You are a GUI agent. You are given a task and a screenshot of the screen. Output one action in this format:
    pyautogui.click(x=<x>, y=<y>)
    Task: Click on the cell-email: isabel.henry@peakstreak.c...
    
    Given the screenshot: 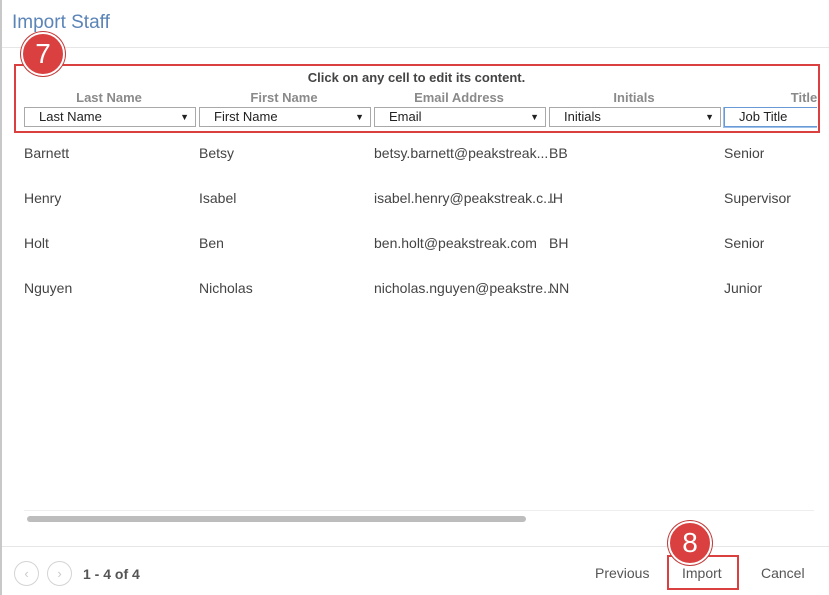 What is the action you would take?
    pyautogui.click(x=464, y=198)
    